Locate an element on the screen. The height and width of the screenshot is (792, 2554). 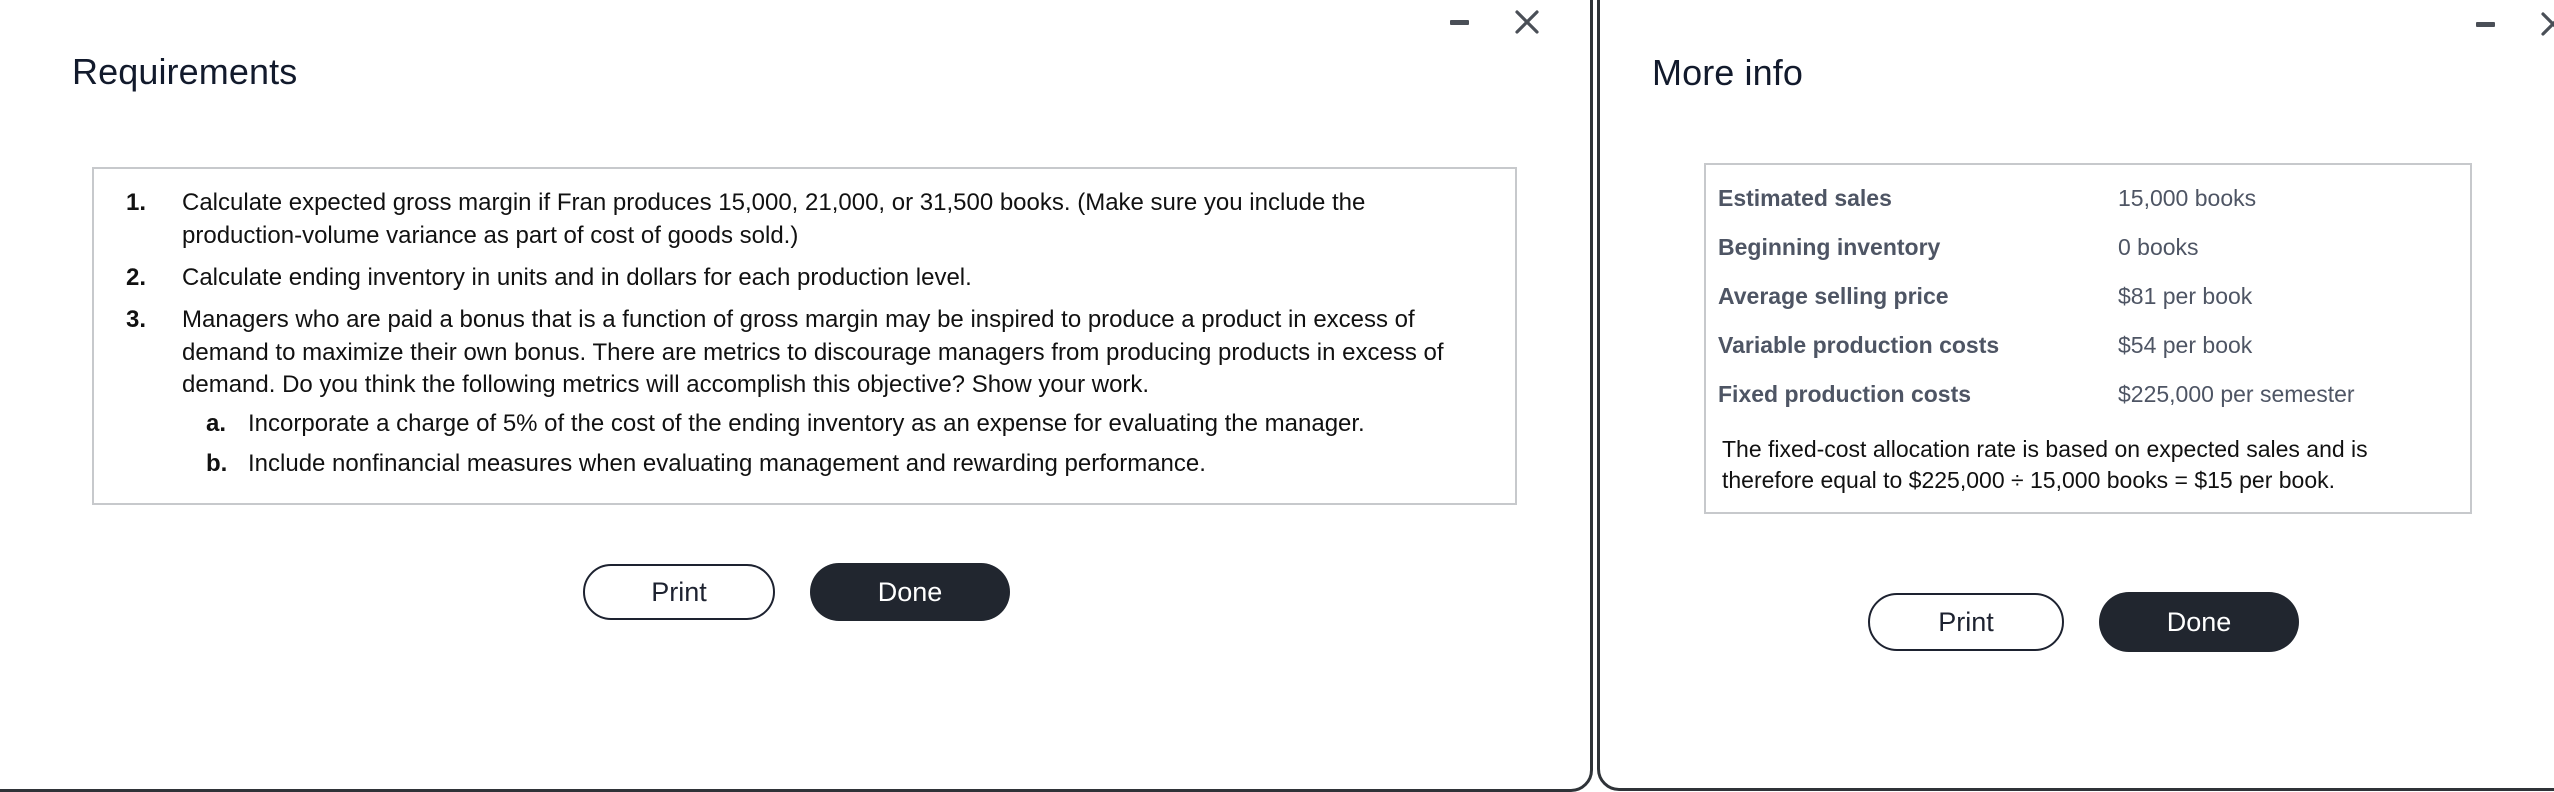
table-row: Variable production costs $54 per book is located at coordinates (2088, 356).